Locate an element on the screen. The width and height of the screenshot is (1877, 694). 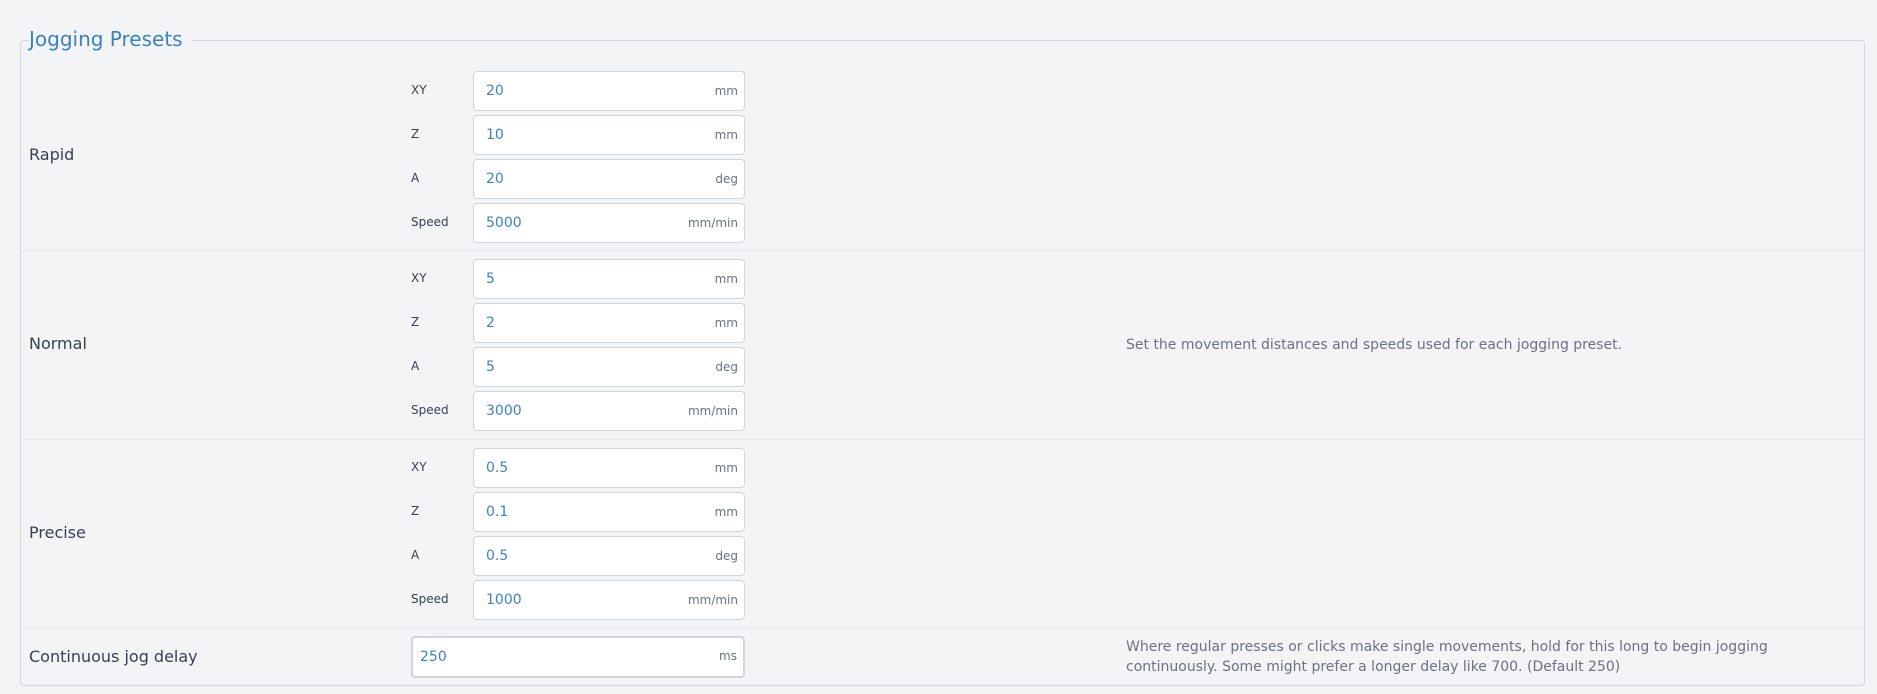
continuous-jog-container: ms is located at coordinates (578, 657).